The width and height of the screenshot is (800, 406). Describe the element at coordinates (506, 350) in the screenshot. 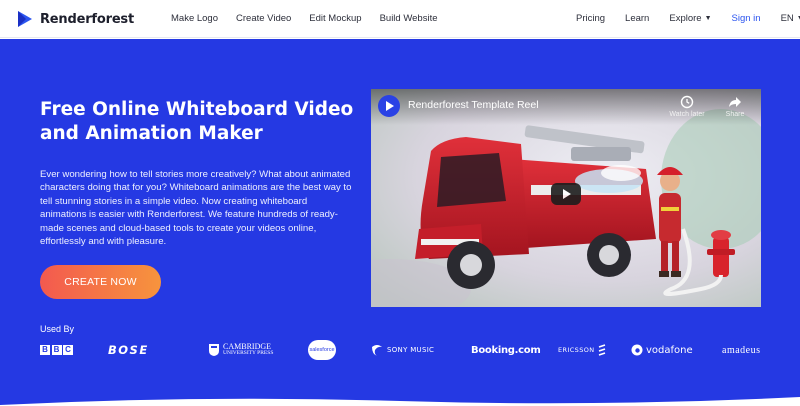

I see `booking-logo: Booking.com` at that location.